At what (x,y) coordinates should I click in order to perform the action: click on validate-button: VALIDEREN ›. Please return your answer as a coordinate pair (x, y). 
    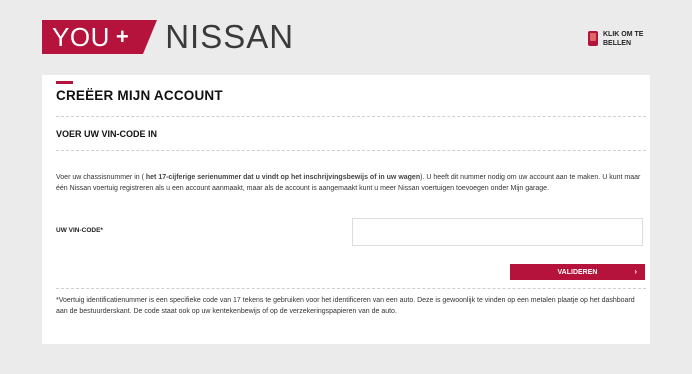
    Looking at the image, I should click on (577, 272).